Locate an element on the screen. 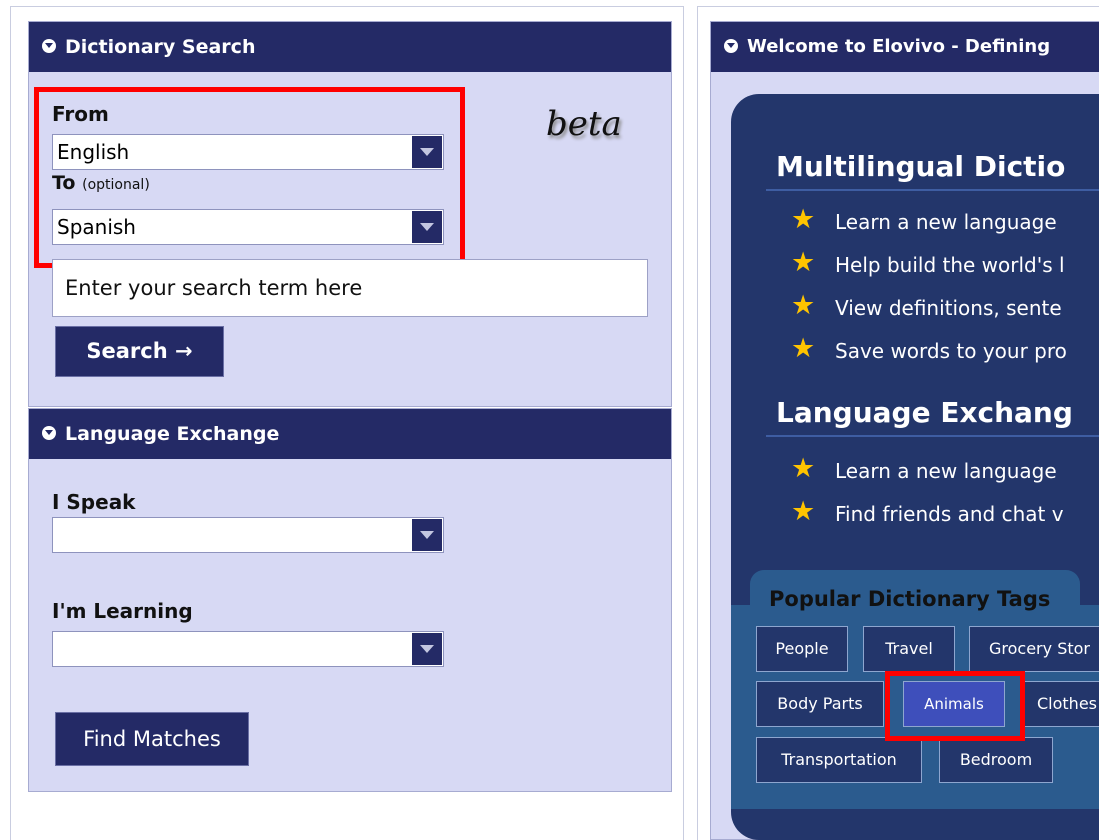 This screenshot has height=840, width=1099. feature-item: Find friends and chat v is located at coordinates (949, 514).